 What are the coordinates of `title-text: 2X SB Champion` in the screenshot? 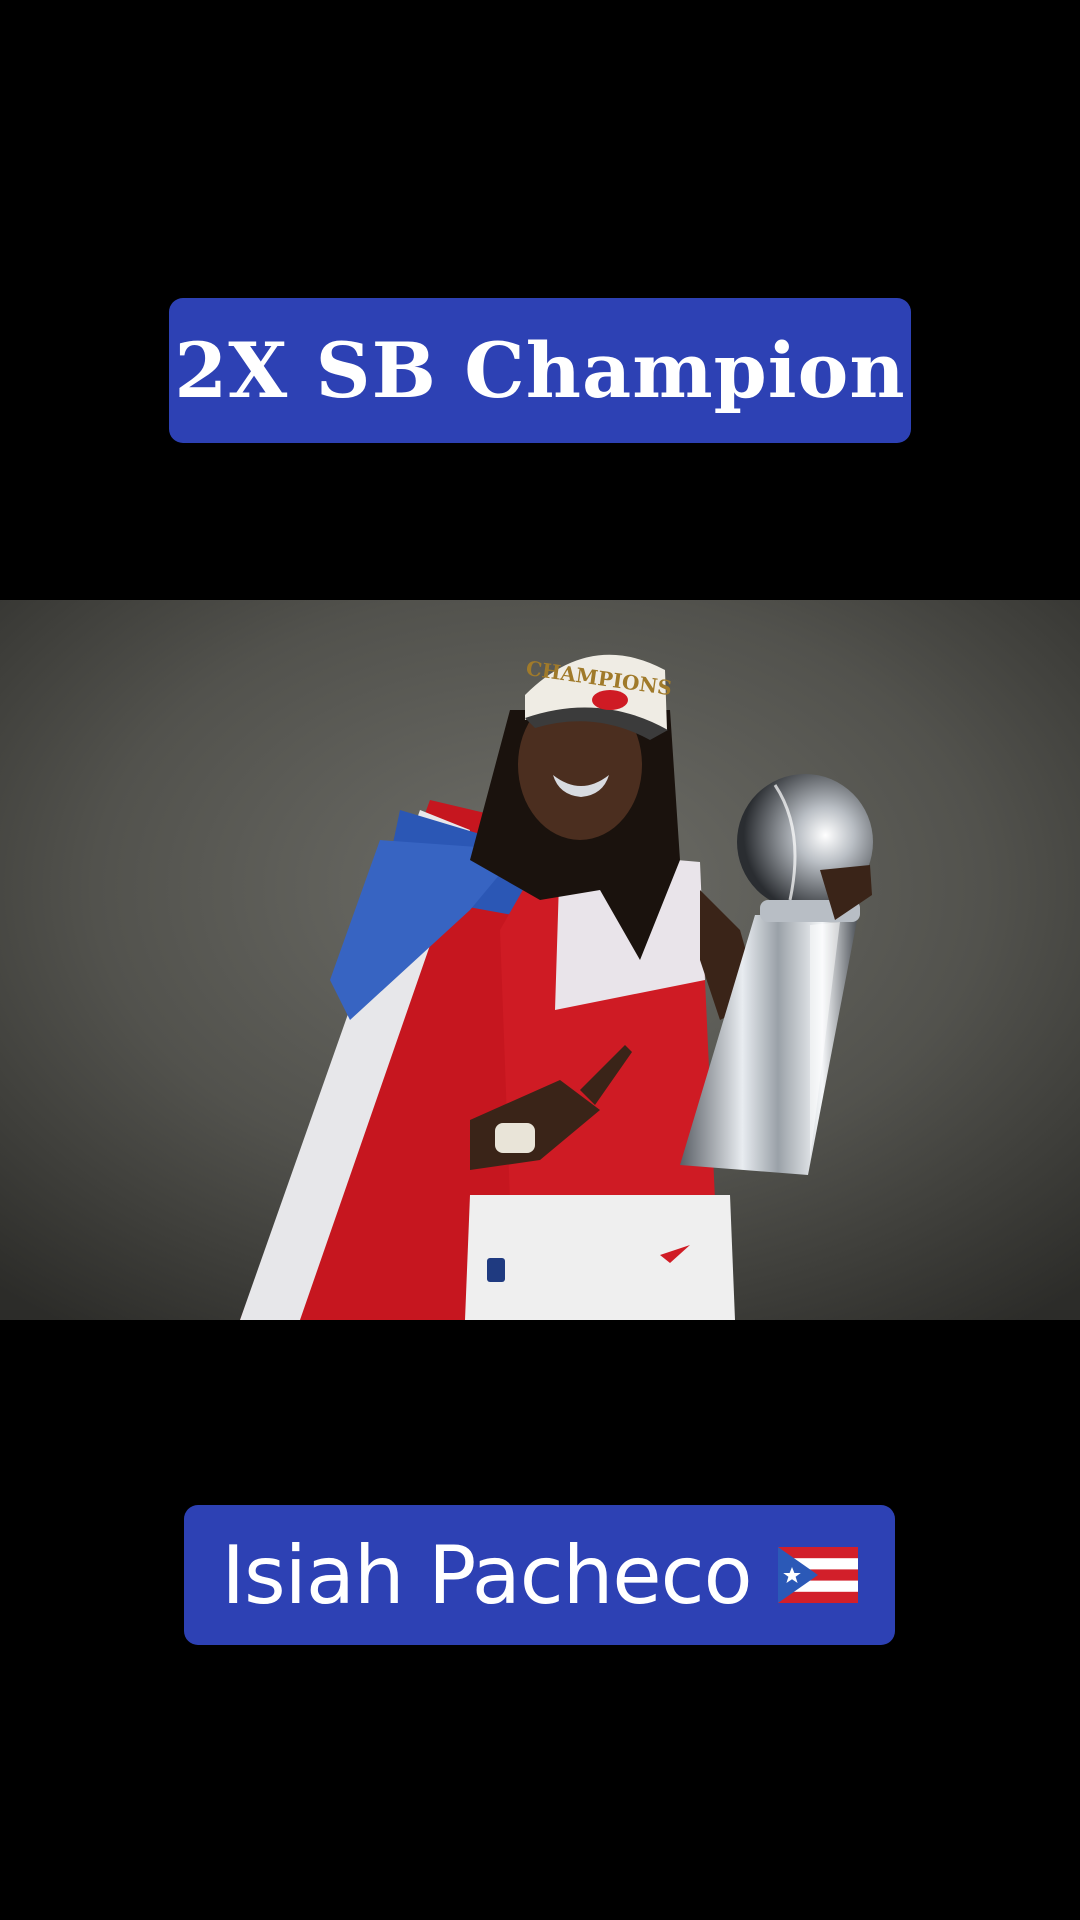 It's located at (540, 370).